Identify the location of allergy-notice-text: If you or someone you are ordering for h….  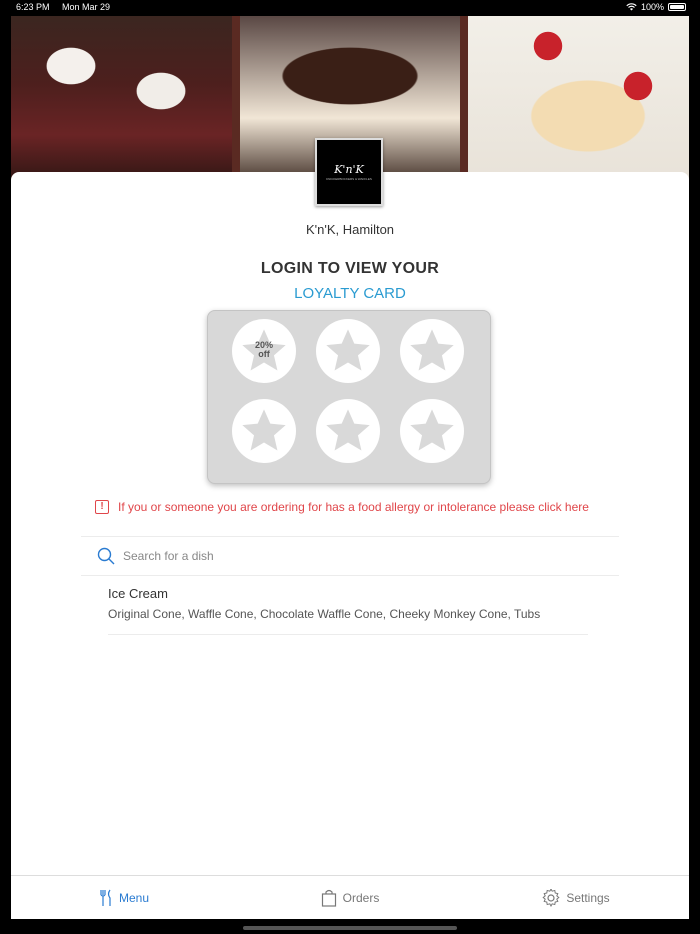
(353, 507).